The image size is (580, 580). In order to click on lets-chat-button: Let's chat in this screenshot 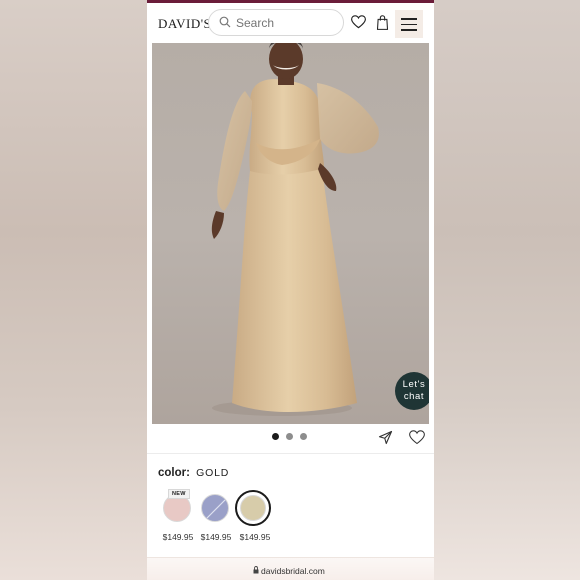, I will do `click(412, 391)`.